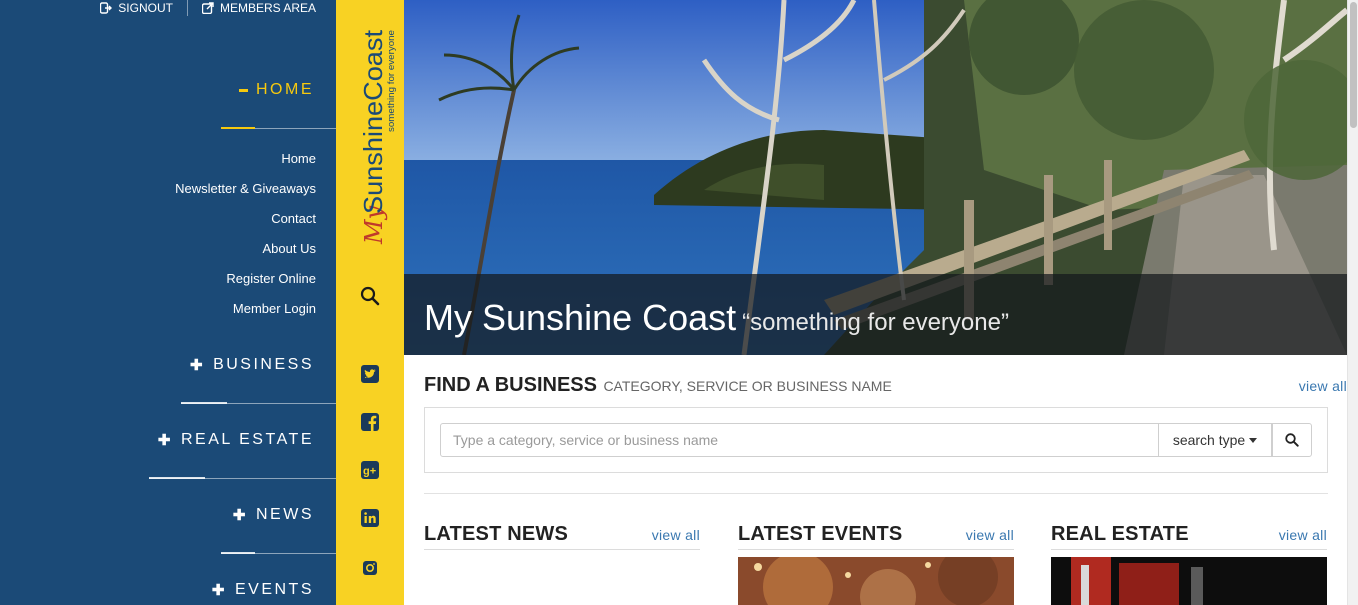  Describe the element at coordinates (580, 317) in the screenshot. I see `hero-title-text: My Sunshine Coast` at that location.